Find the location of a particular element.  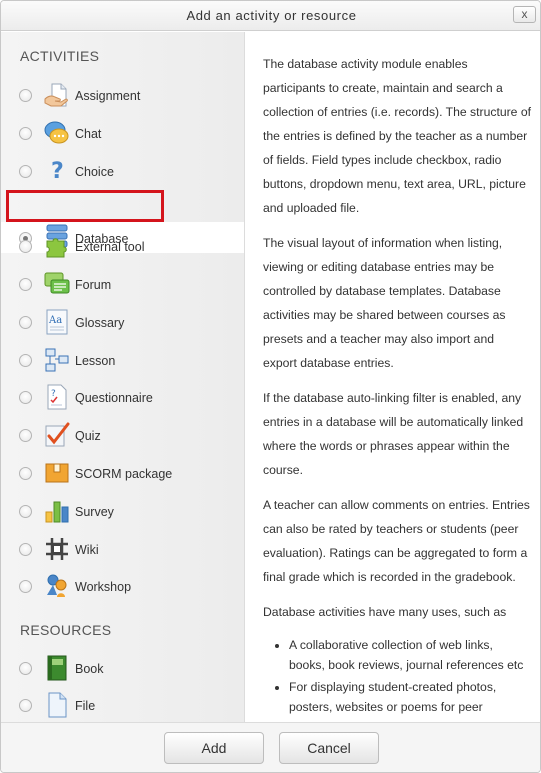

option-glossary: Aa Glossary is located at coordinates (122, 322).